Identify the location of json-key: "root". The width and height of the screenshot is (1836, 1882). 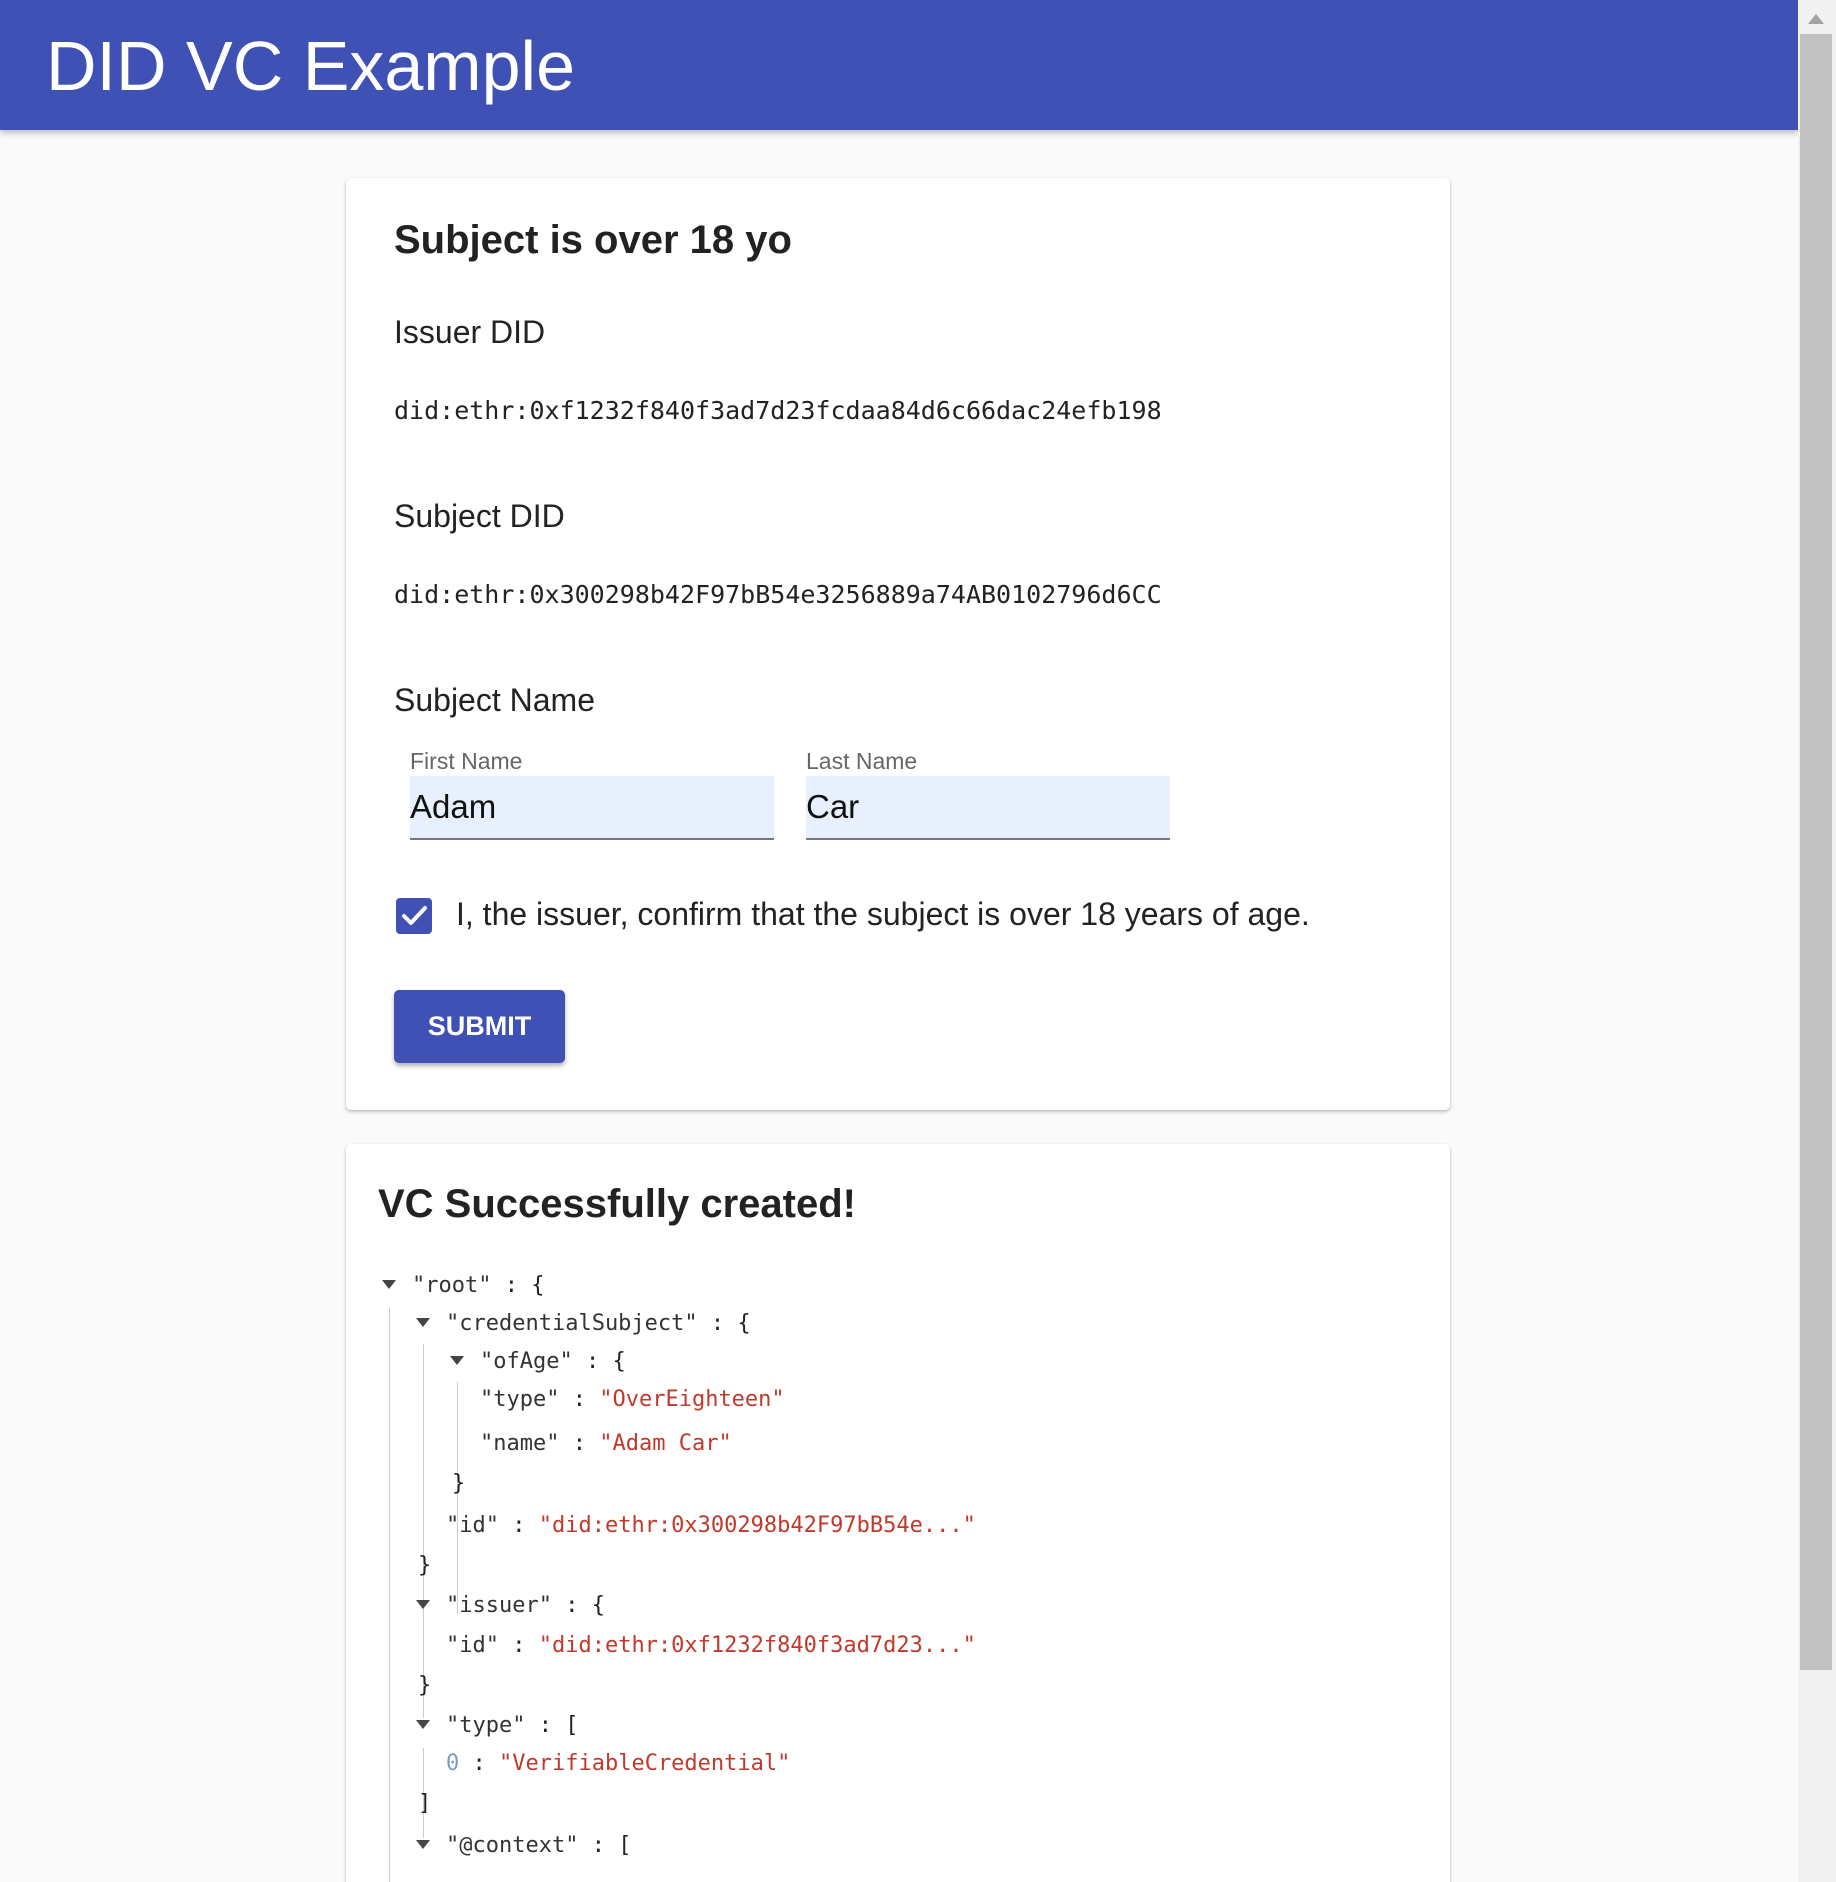
(452, 1285).